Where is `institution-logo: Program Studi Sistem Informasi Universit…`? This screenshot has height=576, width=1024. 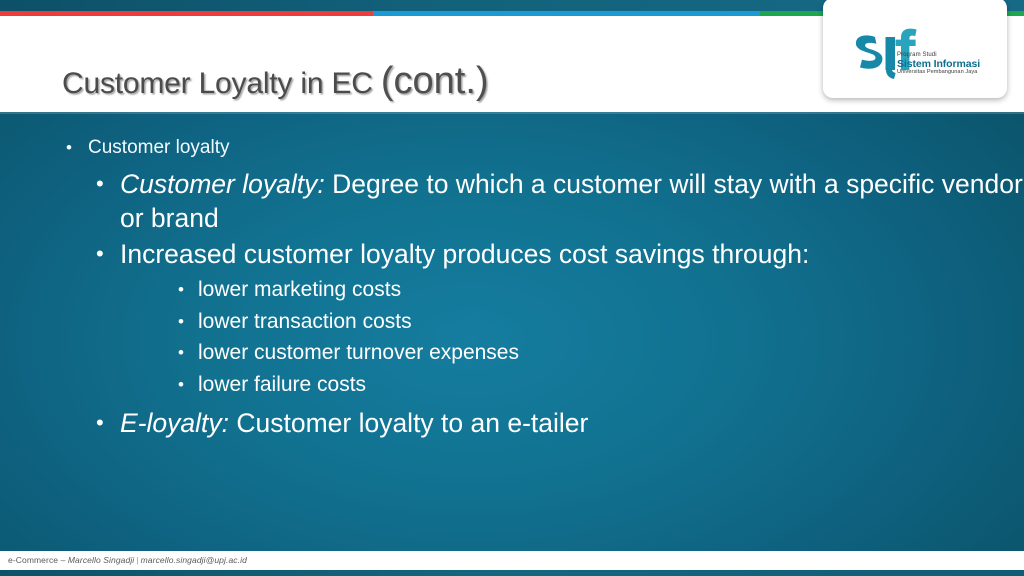
institution-logo: Program Studi Sistem Informasi Universit… is located at coordinates (919, 56).